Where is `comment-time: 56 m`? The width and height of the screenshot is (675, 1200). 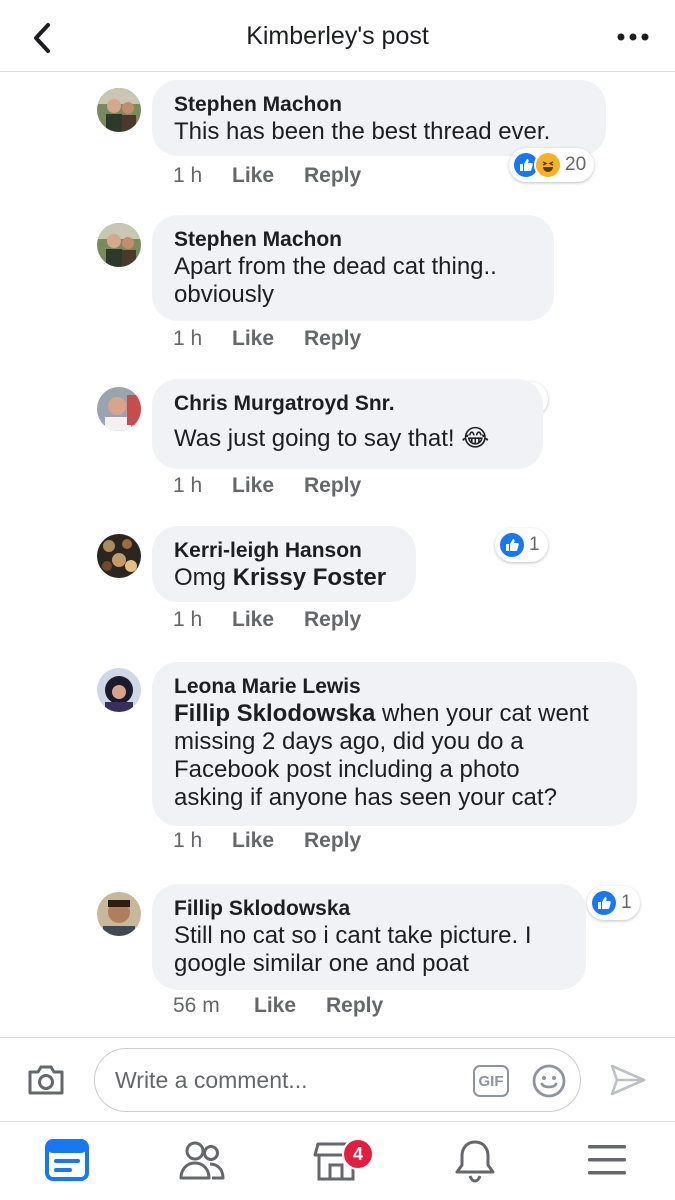 comment-time: 56 m is located at coordinates (196, 1005).